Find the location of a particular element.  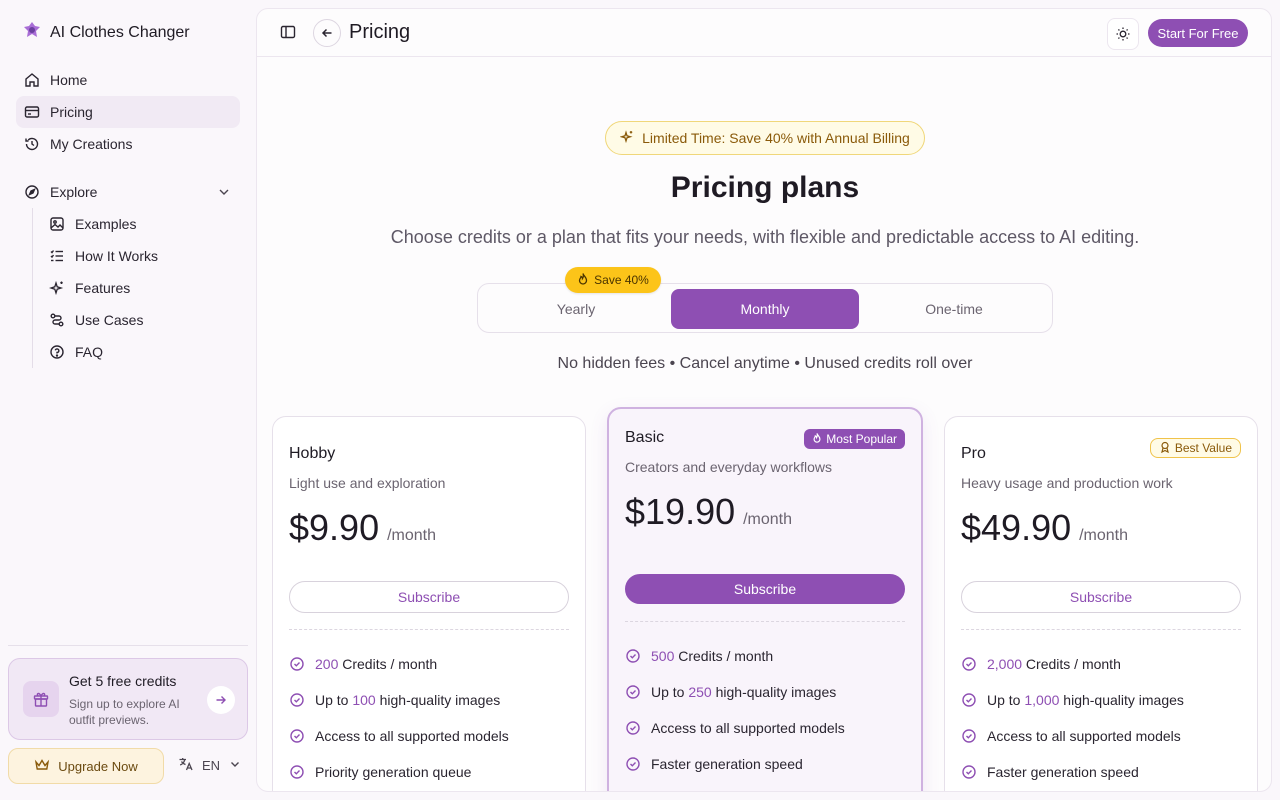

sidebar-item-pricing: Pricing is located at coordinates (128, 112).